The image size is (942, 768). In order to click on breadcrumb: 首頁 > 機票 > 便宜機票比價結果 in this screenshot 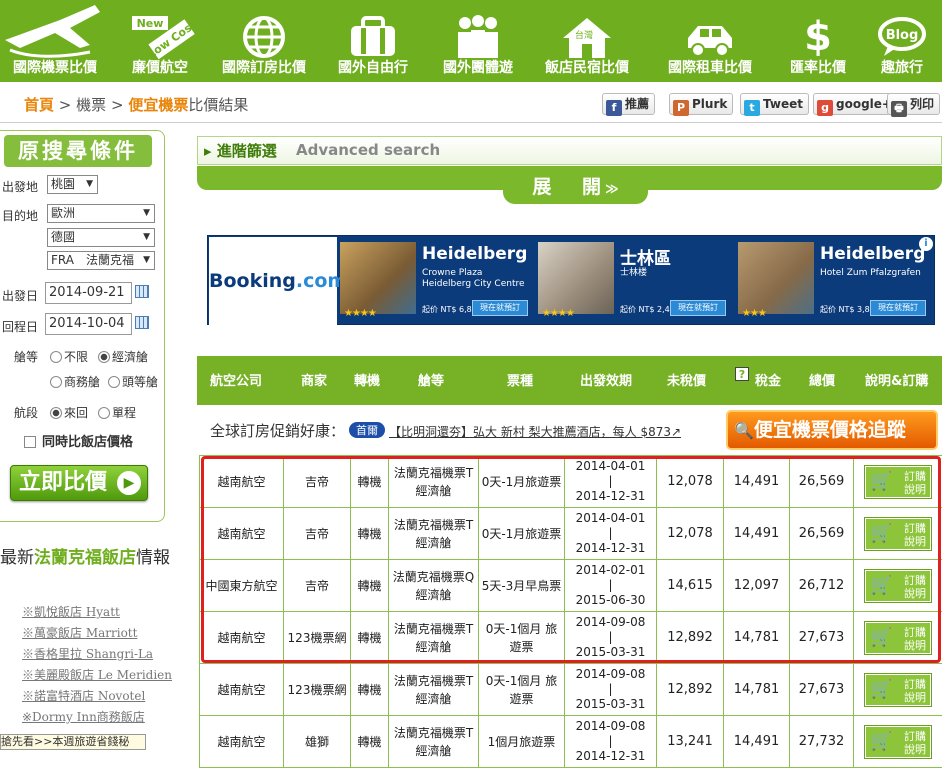, I will do `click(136, 104)`.